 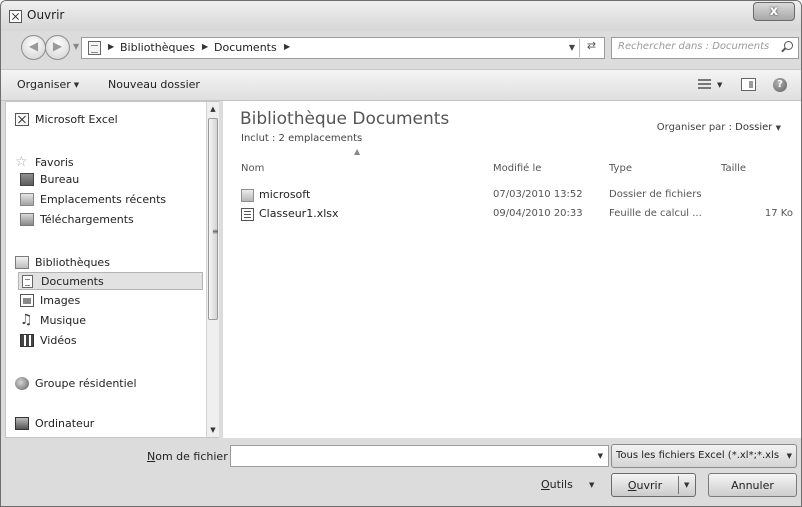 I want to click on forward-arrow-icon: ▶, so click(x=57, y=46).